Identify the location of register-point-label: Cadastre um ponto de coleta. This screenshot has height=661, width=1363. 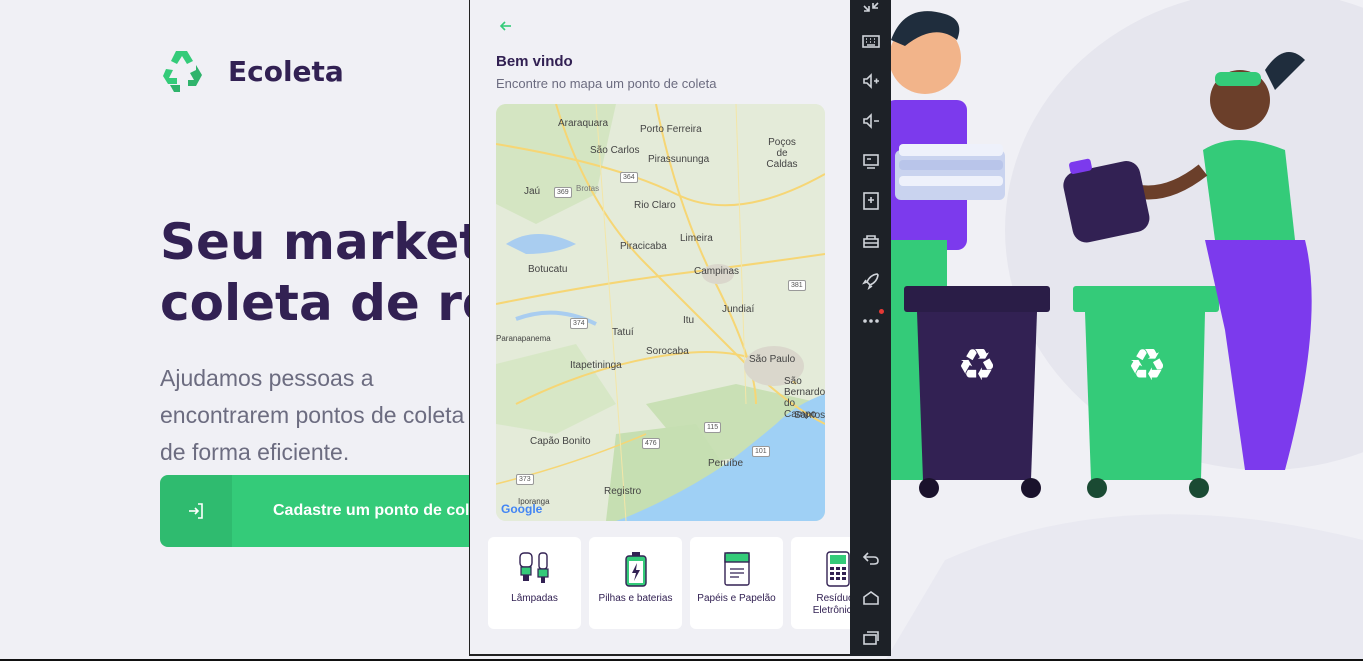
(383, 510).